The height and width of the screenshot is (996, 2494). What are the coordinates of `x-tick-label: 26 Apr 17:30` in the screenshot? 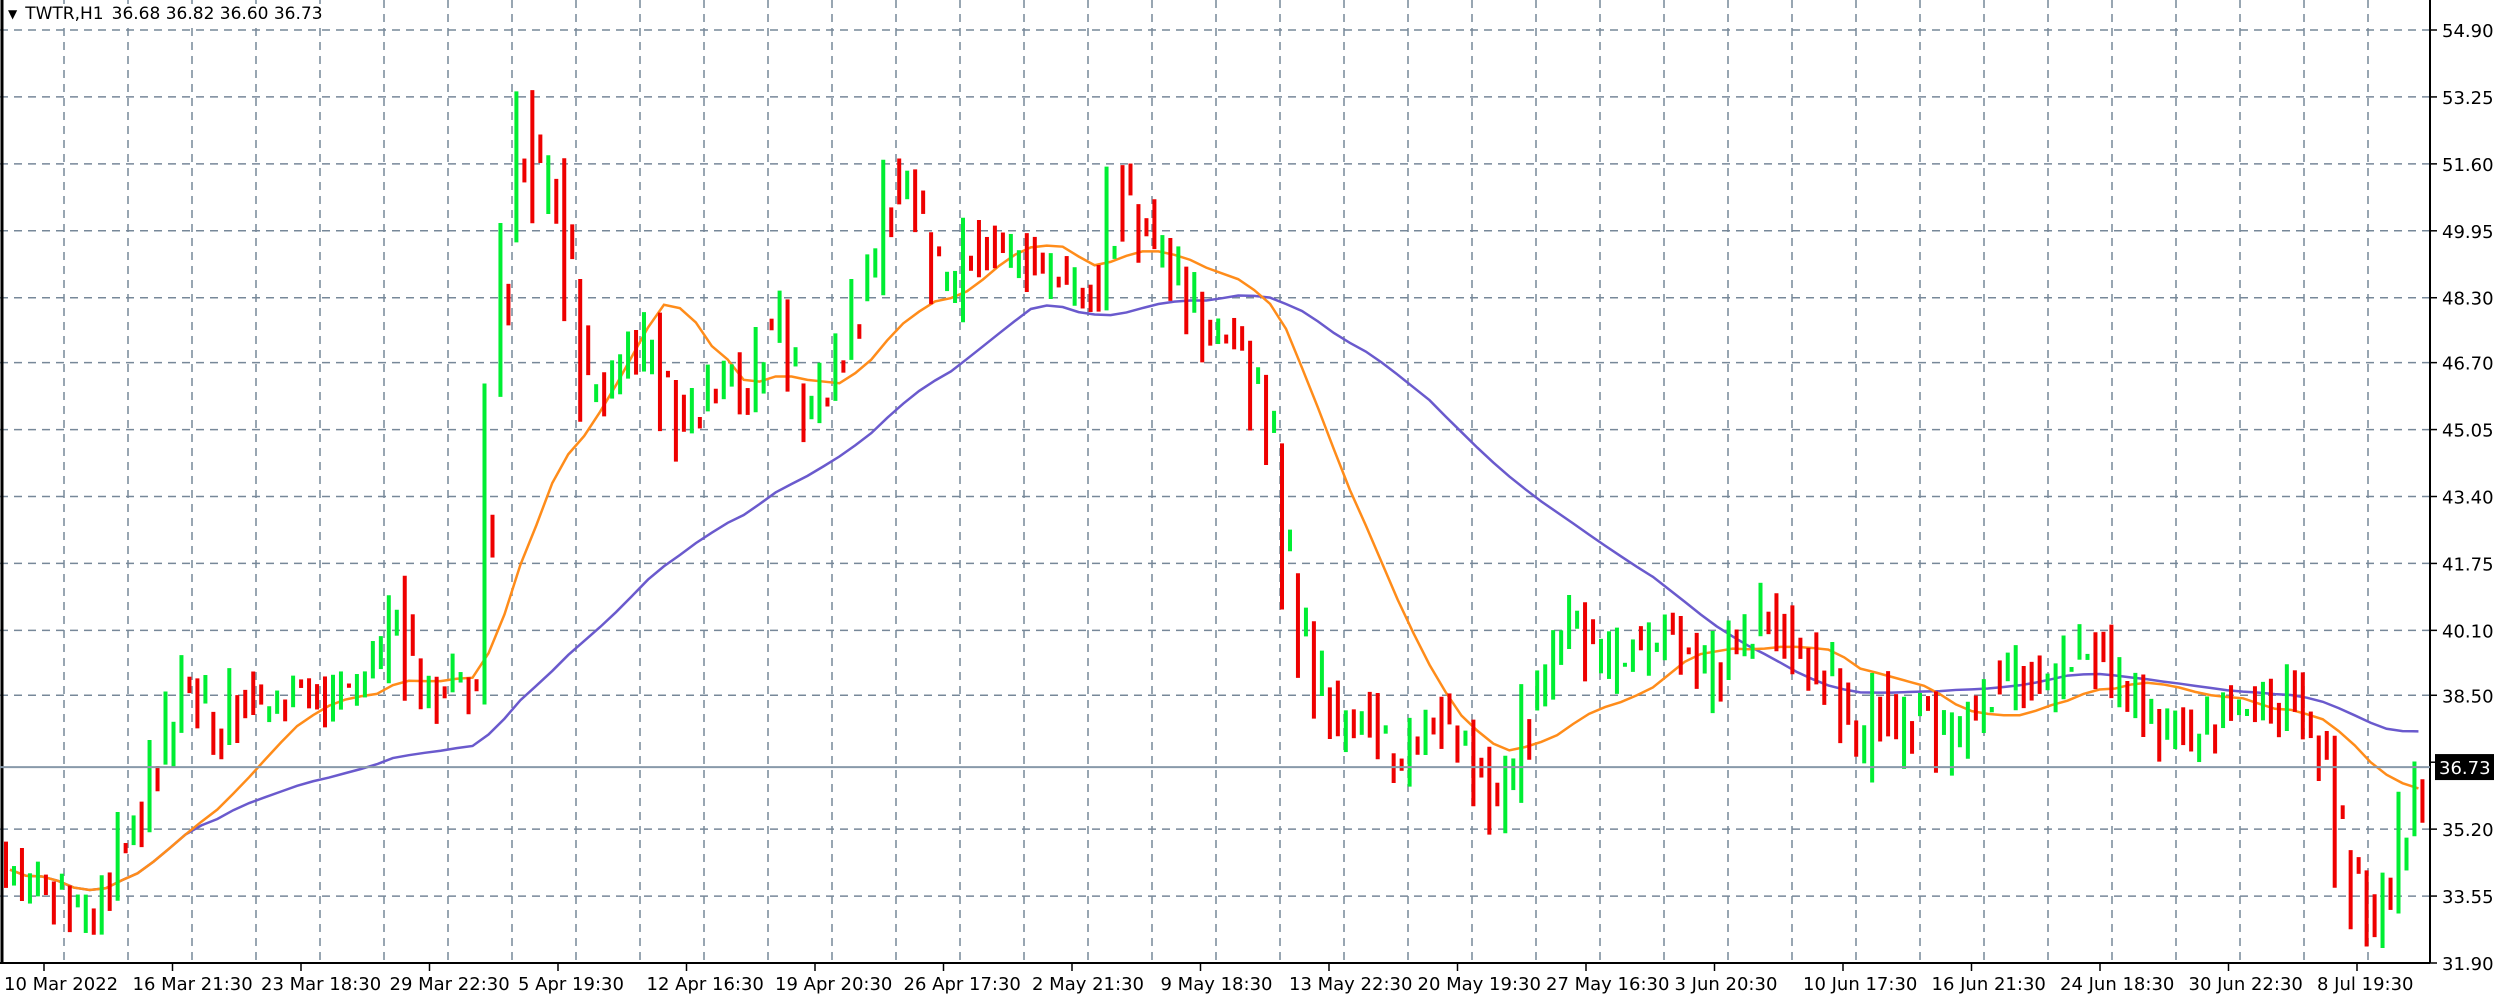 It's located at (962, 984).